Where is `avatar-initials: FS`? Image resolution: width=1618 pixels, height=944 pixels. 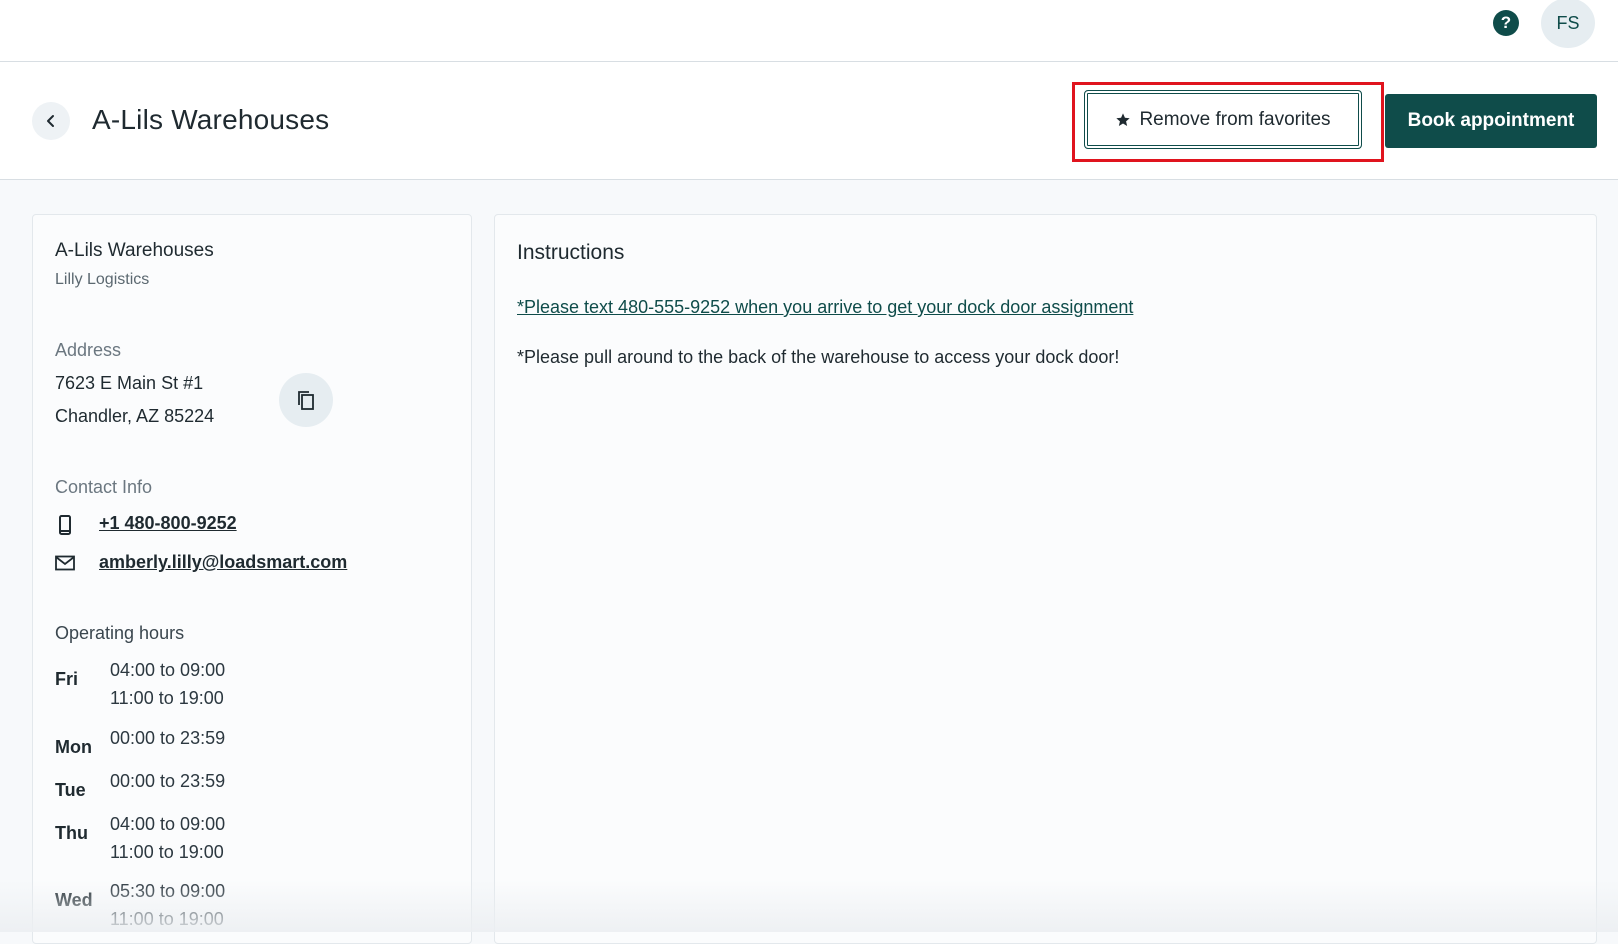
avatar-initials: FS is located at coordinates (1568, 22).